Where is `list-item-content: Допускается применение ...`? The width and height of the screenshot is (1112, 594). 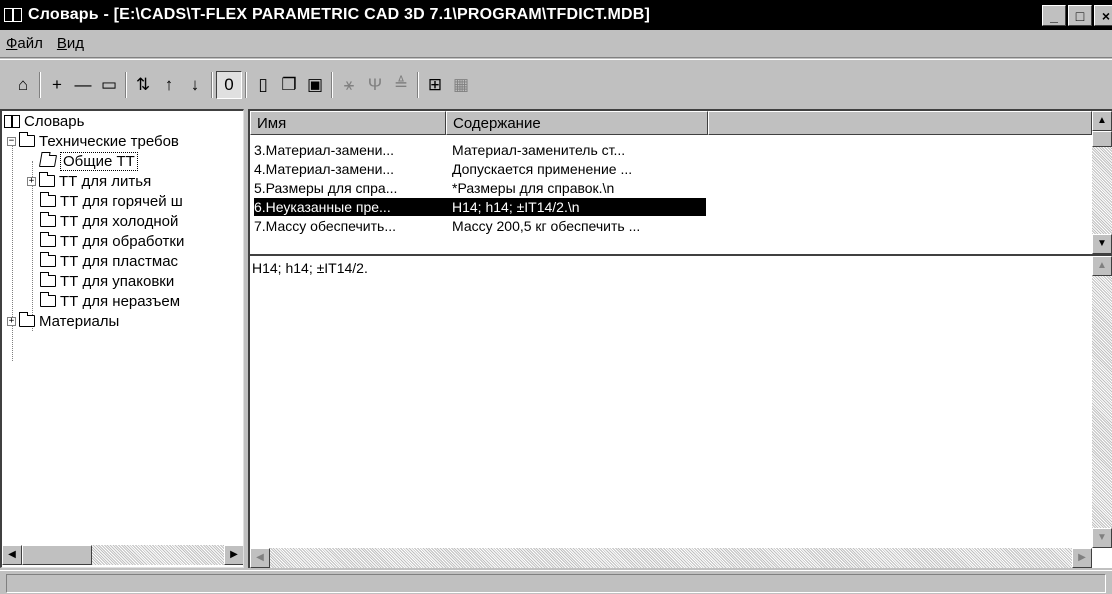 list-item-content: Допускается применение ... is located at coordinates (542, 169).